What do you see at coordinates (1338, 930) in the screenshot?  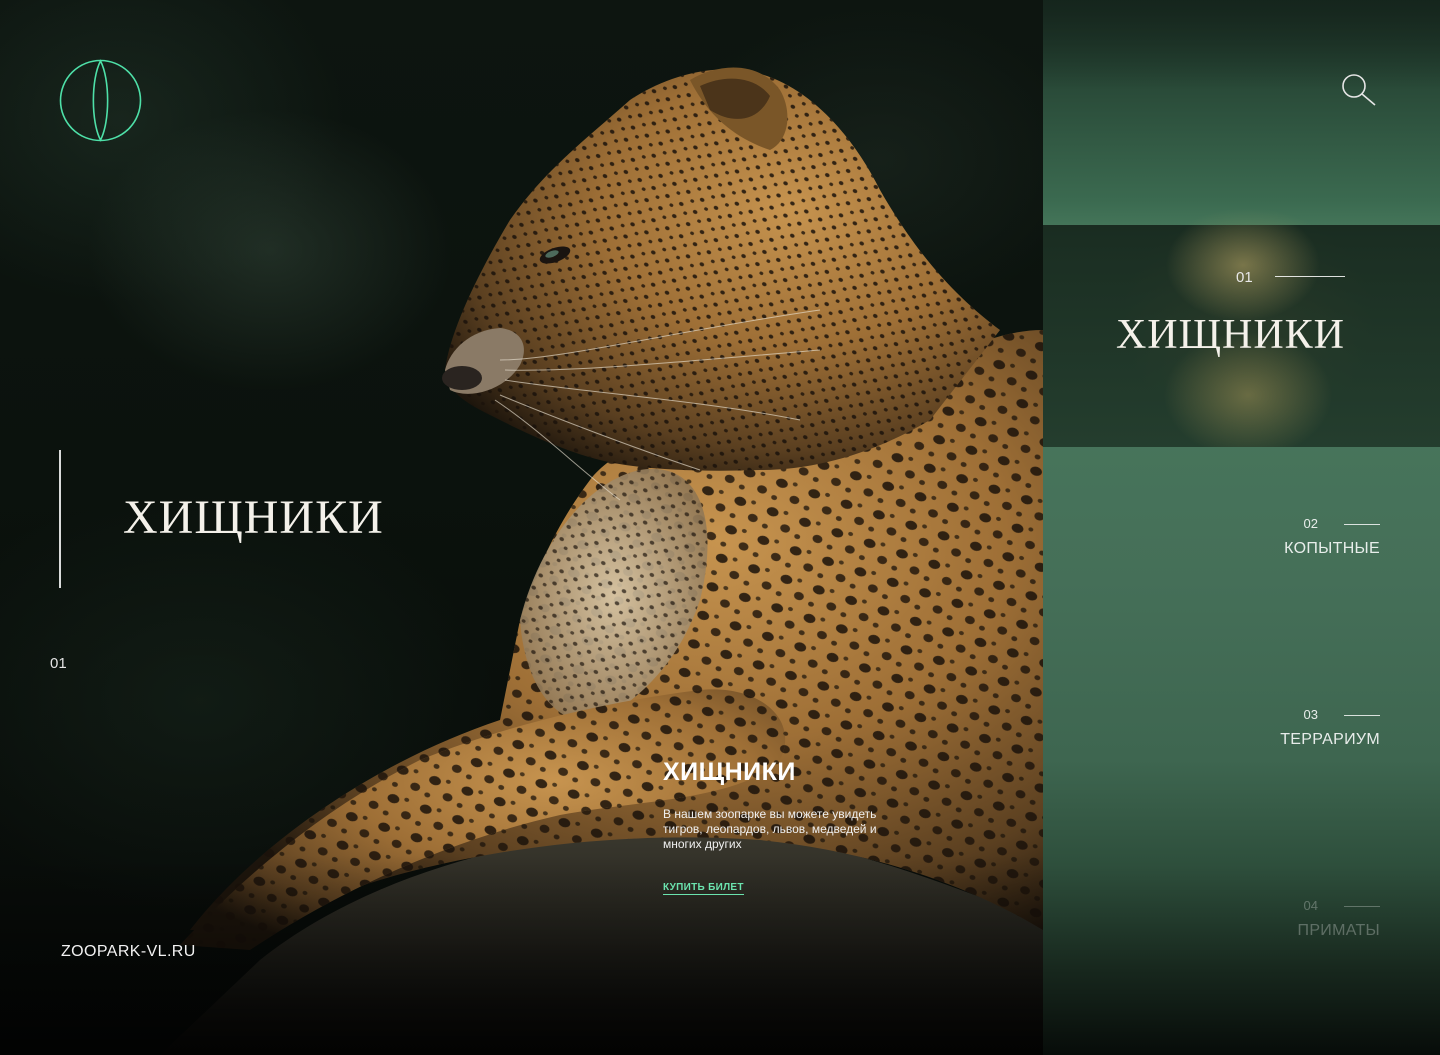 I see `sidebar-item-label: ПРИМАТЫ` at bounding box center [1338, 930].